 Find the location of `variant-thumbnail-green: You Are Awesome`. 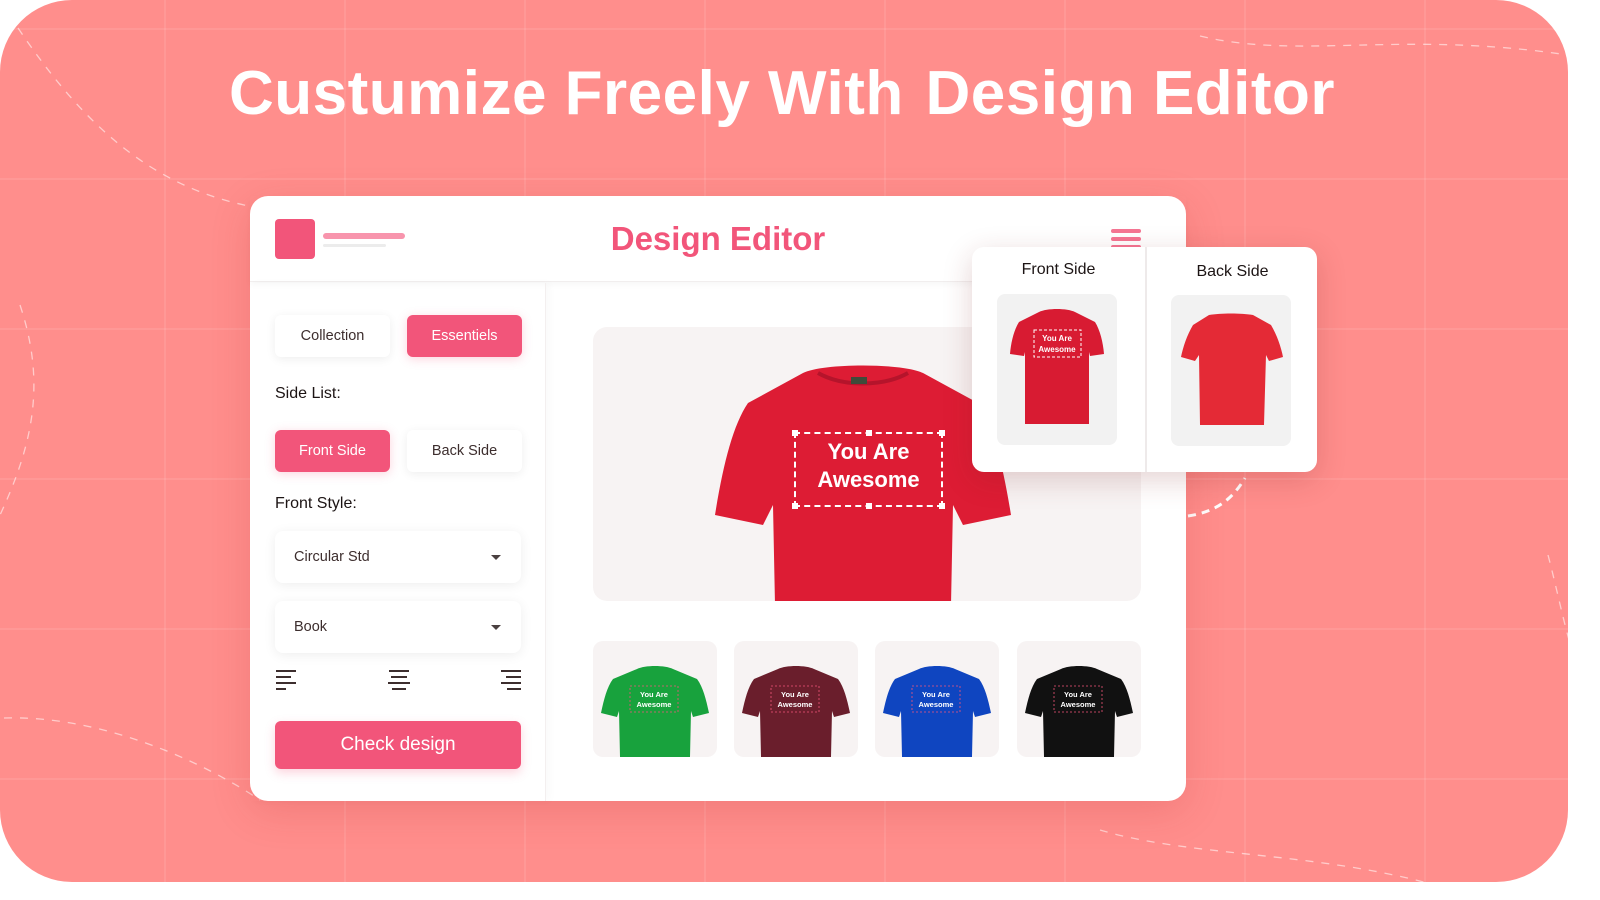

variant-thumbnail-green: You Are Awesome is located at coordinates (655, 699).